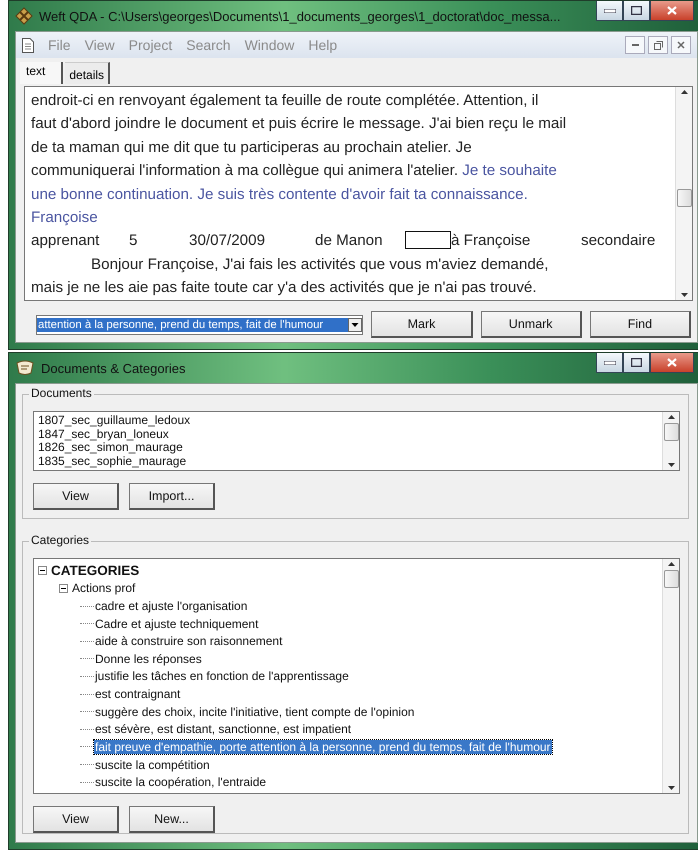 The height and width of the screenshot is (855, 698). Describe the element at coordinates (95, 570) in the screenshot. I see `tree-item: CATEGORIES` at that location.